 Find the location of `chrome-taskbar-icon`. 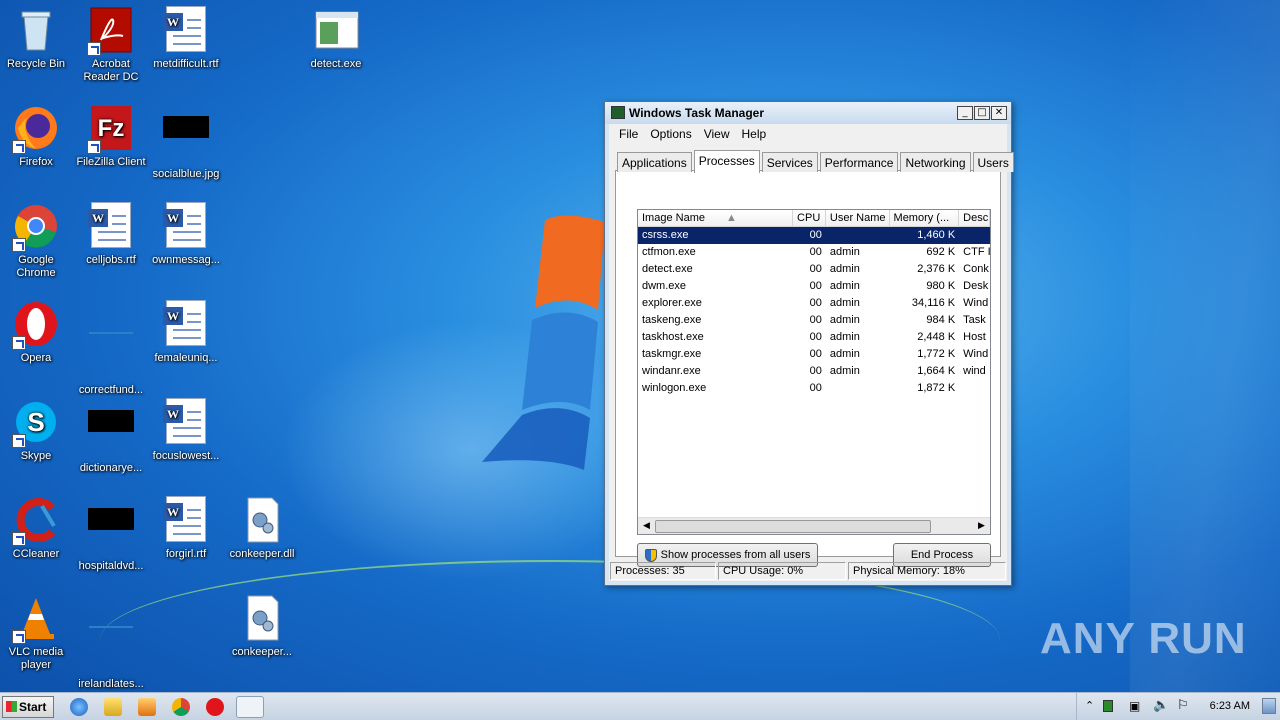

chrome-taskbar-icon is located at coordinates (181, 707).